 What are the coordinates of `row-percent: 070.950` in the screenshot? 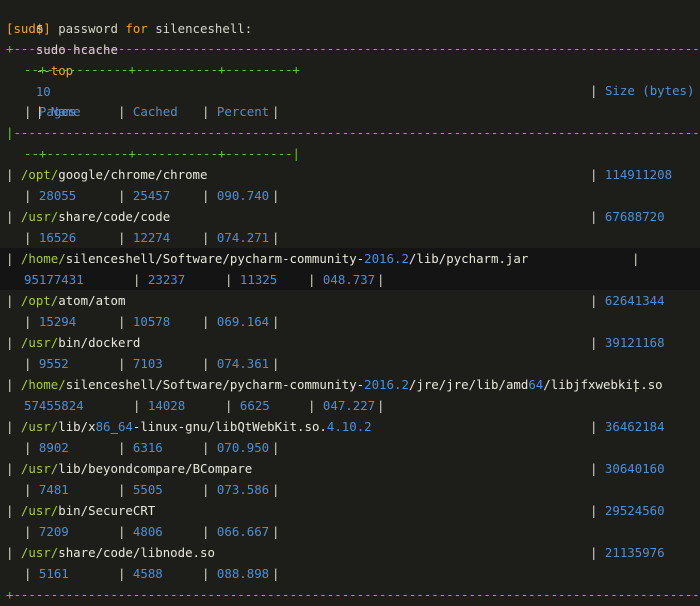 It's located at (243, 447).